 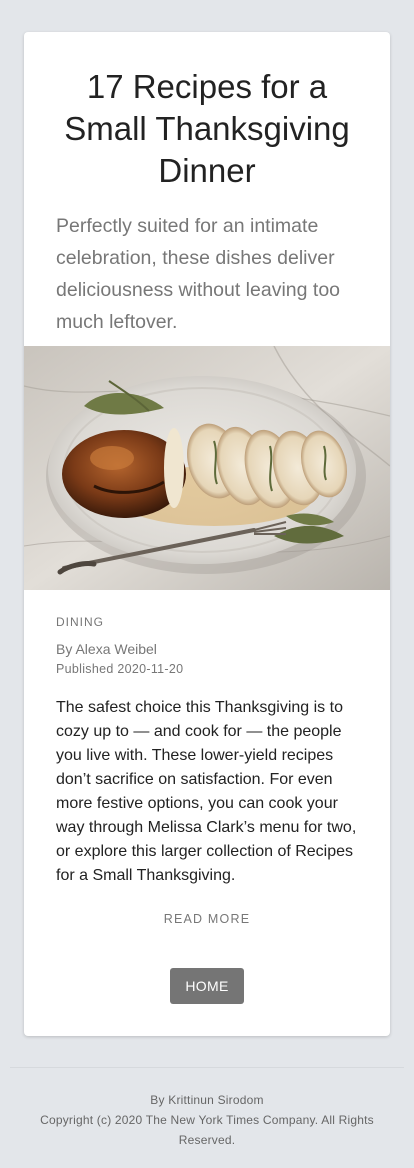 What do you see at coordinates (207, 1067) in the screenshot?
I see `footer-divider` at bounding box center [207, 1067].